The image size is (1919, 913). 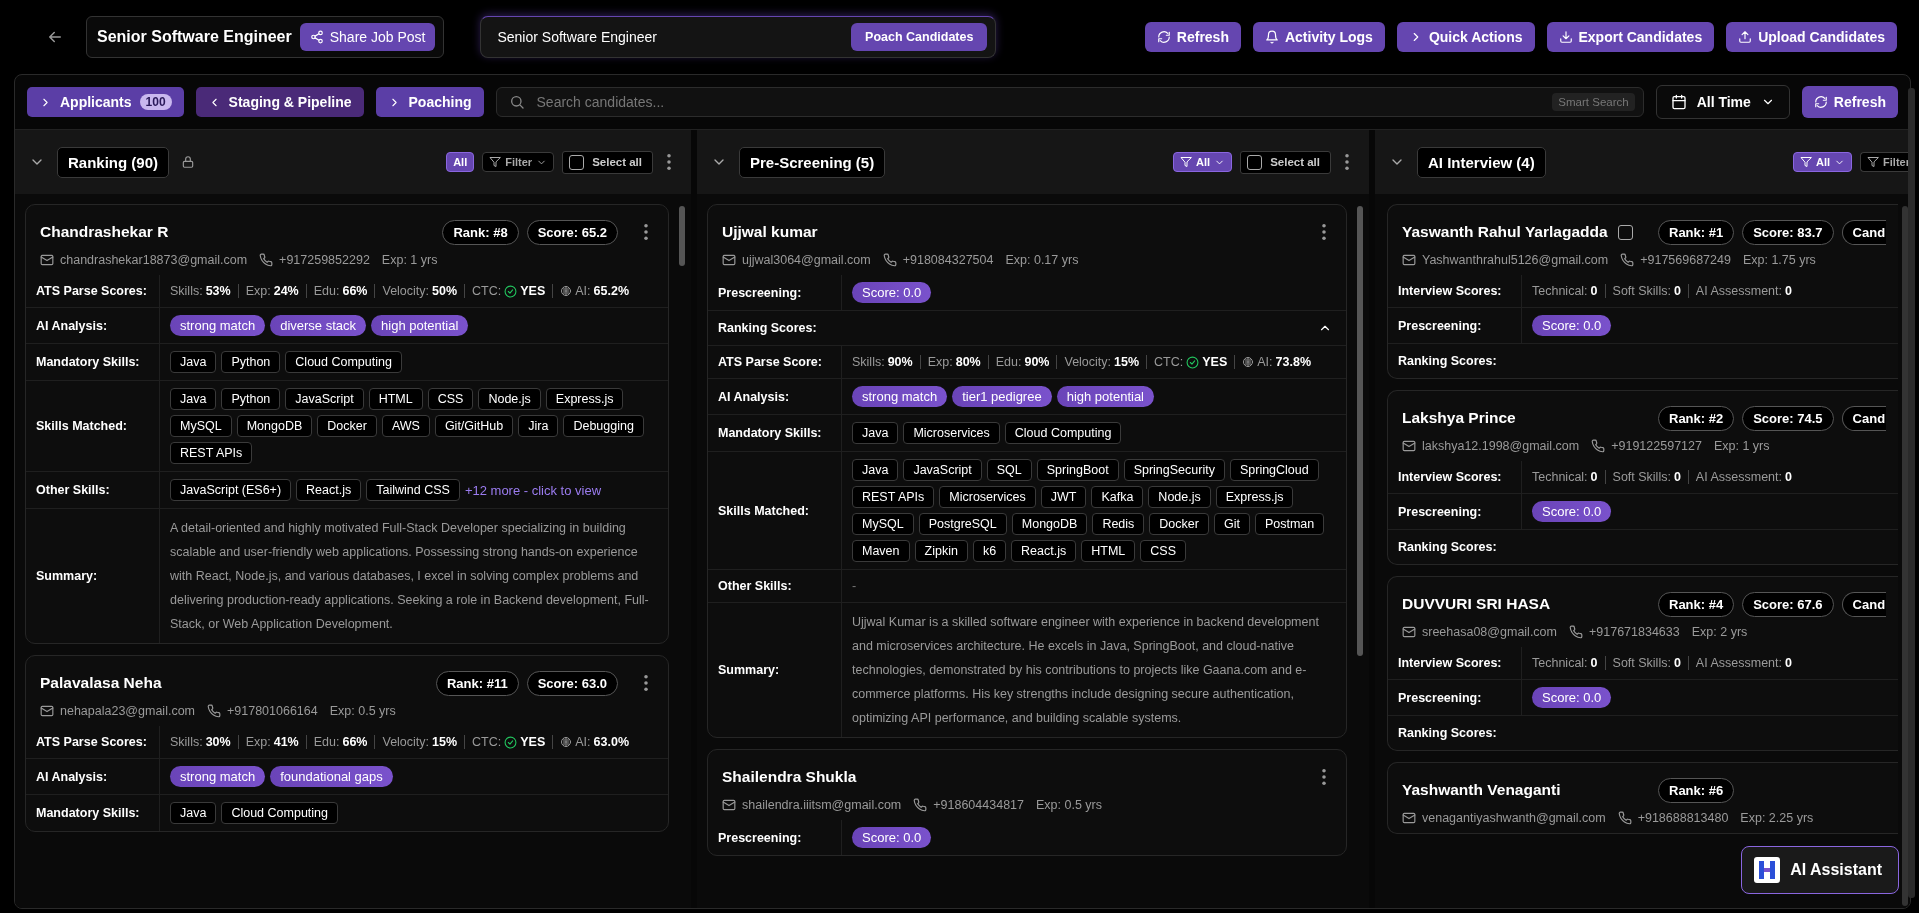 I want to click on summary-text: Ujjwal Kumar is a skilled software engineer with experience in backend development and microservices architecture. He excels in Java, SpringBoot, and cloud-native technologies, demonstrated by his contributions to projects like Gaana.com and e-commerce platforms. His key strengths include designing secure authentication, optimizing API performance, and building scalable systems., so click(x=1086, y=670).